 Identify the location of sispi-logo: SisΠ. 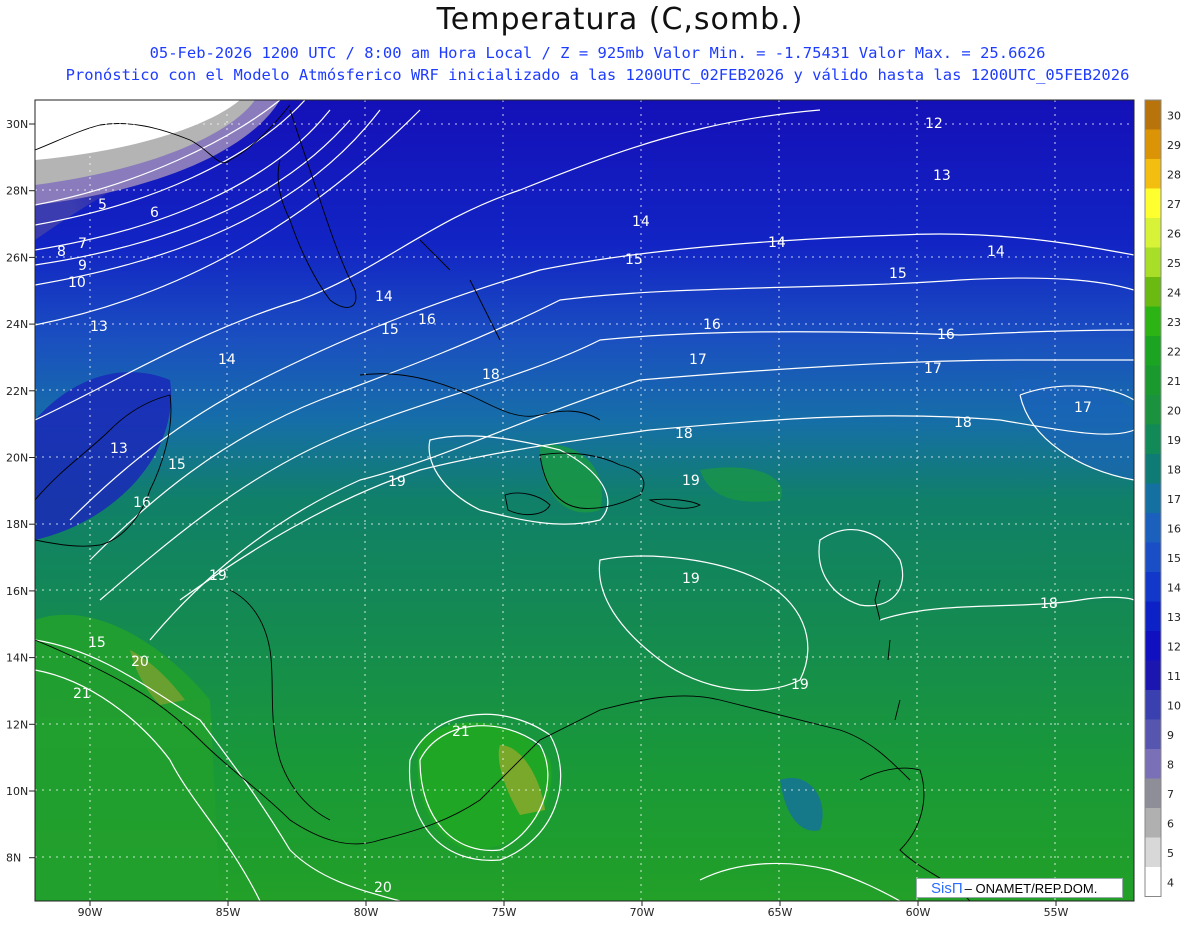
(947, 888).